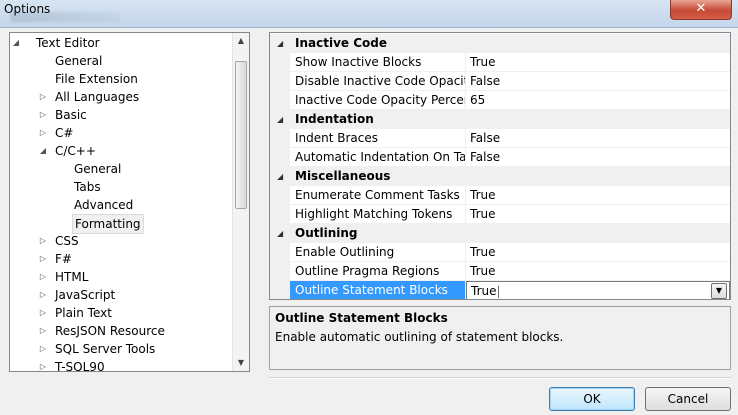 This screenshot has height=415, width=738. What do you see at coordinates (27, 9) in the screenshot?
I see `window-title: Options` at bounding box center [27, 9].